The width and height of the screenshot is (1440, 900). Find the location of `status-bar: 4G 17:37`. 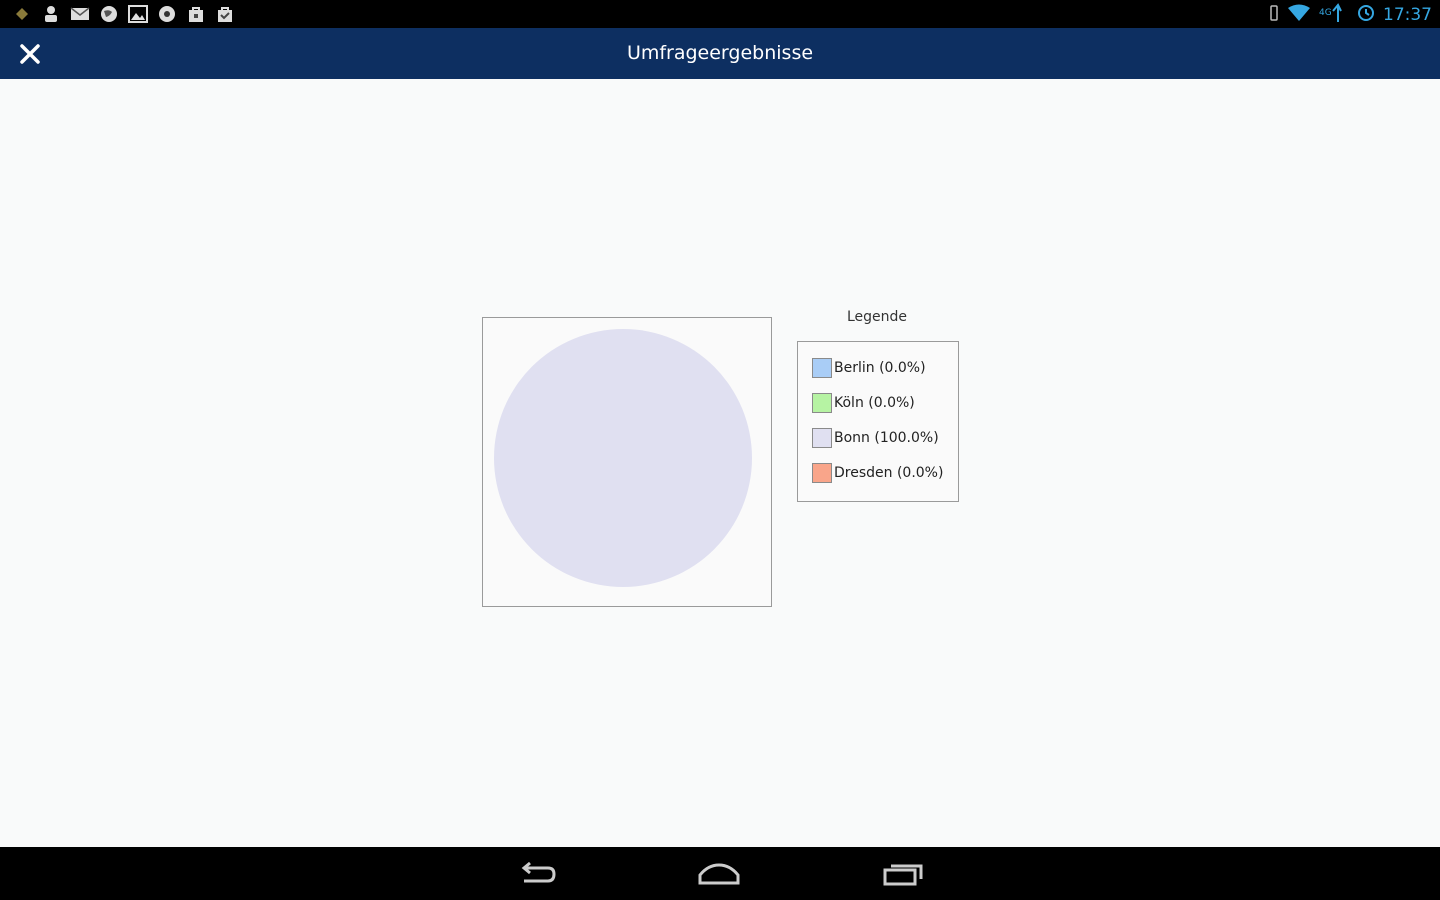

status-bar: 4G 17:37 is located at coordinates (720, 14).